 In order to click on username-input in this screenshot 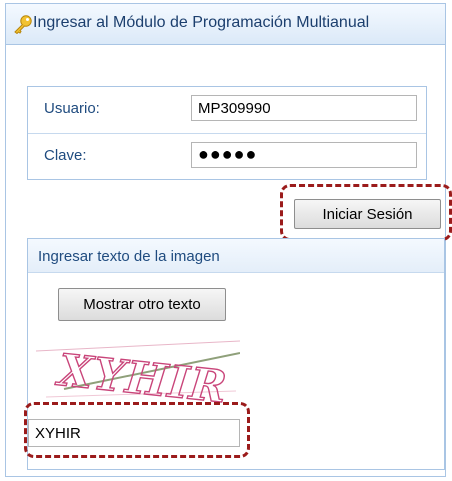, I will do `click(304, 108)`.